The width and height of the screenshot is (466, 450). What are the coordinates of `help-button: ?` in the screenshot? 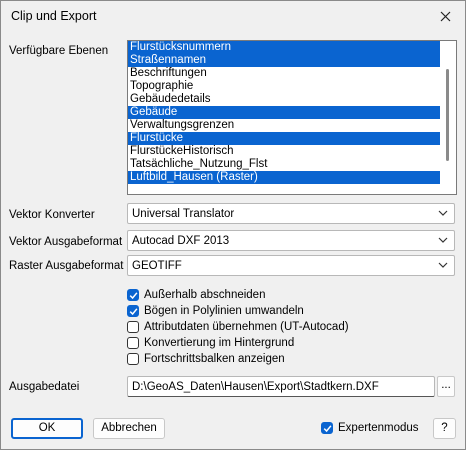 It's located at (444, 428).